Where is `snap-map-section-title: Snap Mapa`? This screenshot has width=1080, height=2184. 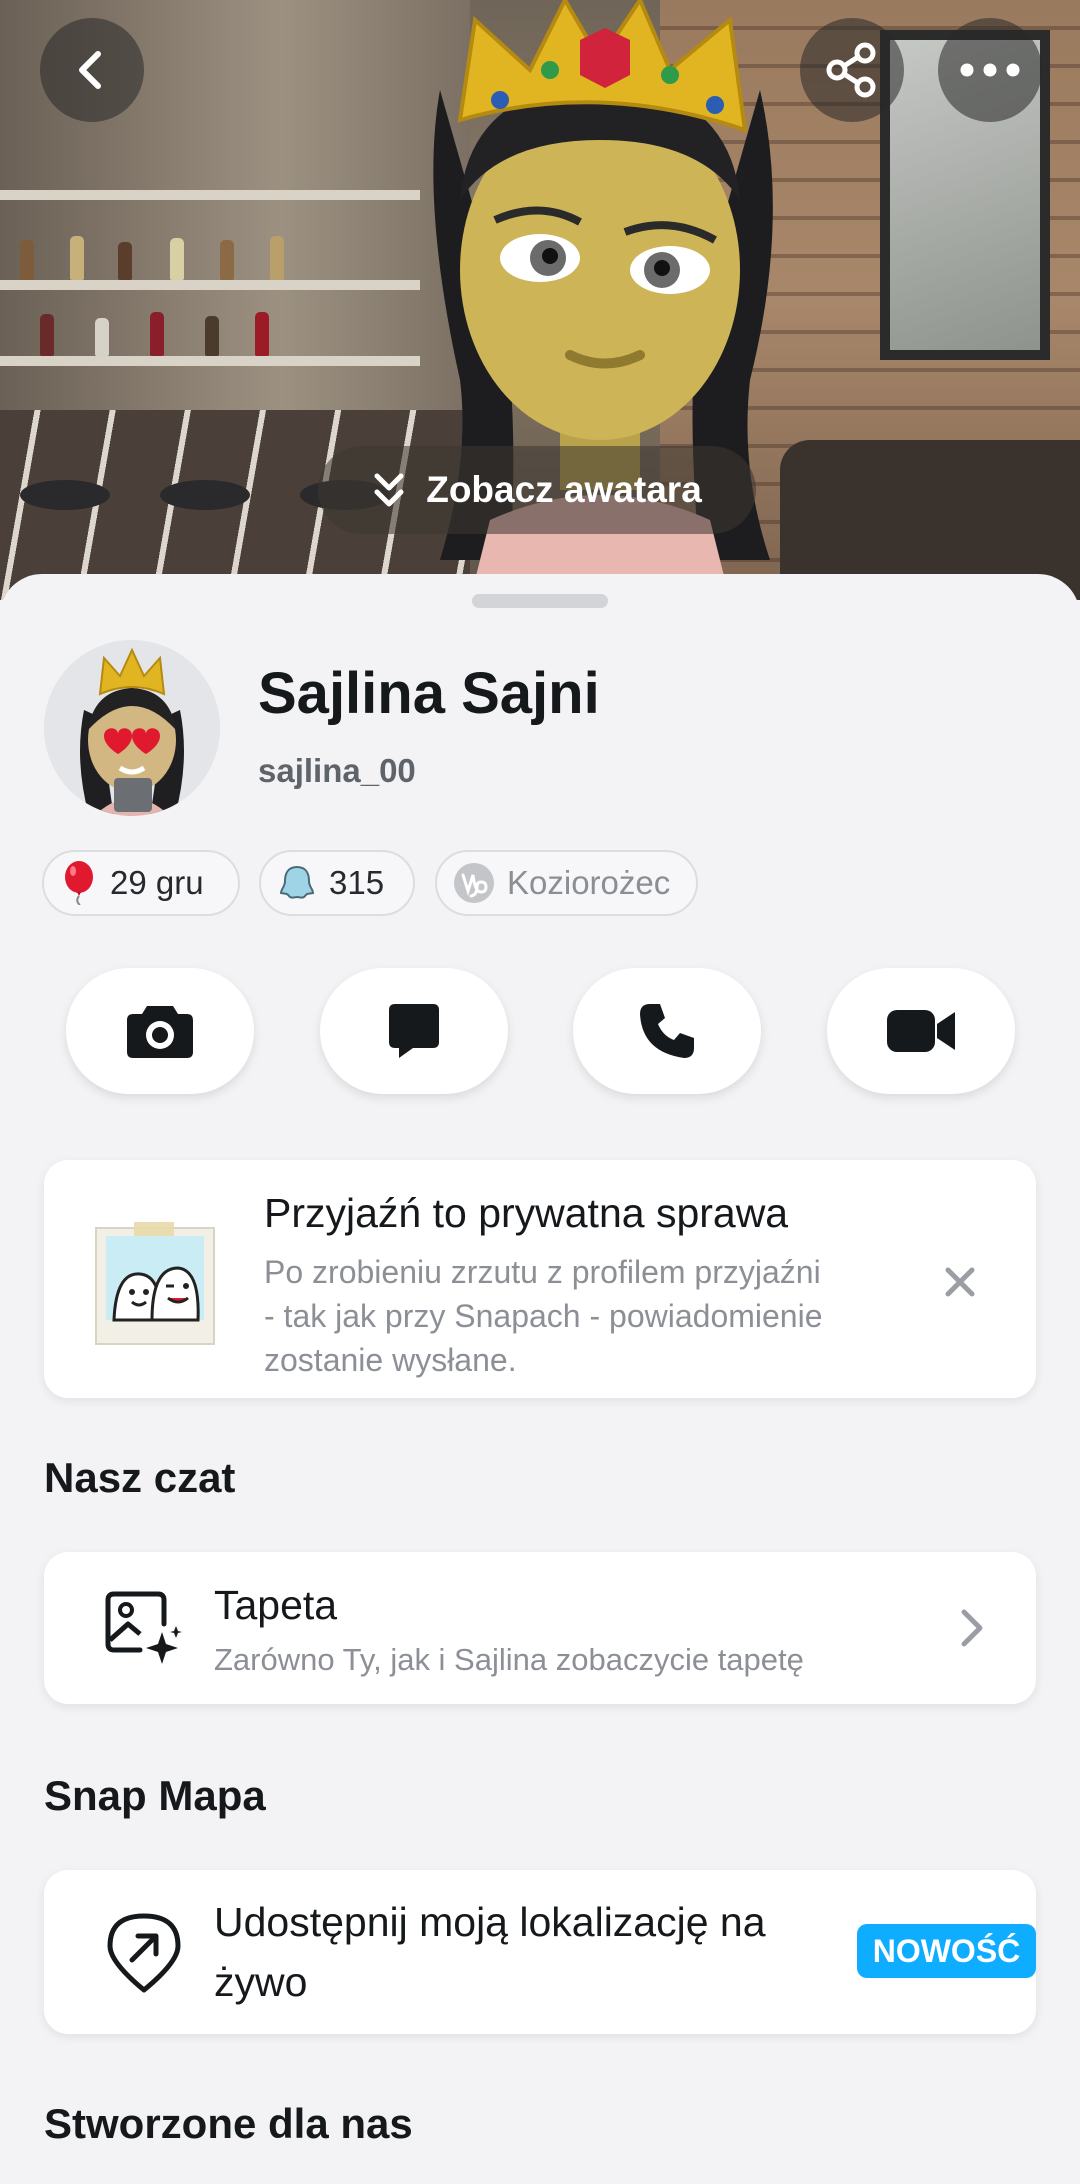 snap-map-section-title: Snap Mapa is located at coordinates (155, 1795).